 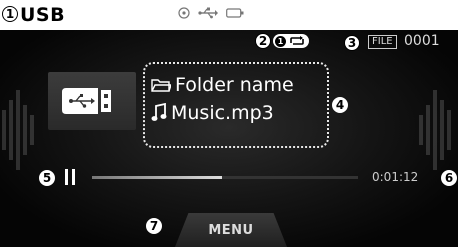 I want to click on file-tag: FILE, so click(x=382, y=42).